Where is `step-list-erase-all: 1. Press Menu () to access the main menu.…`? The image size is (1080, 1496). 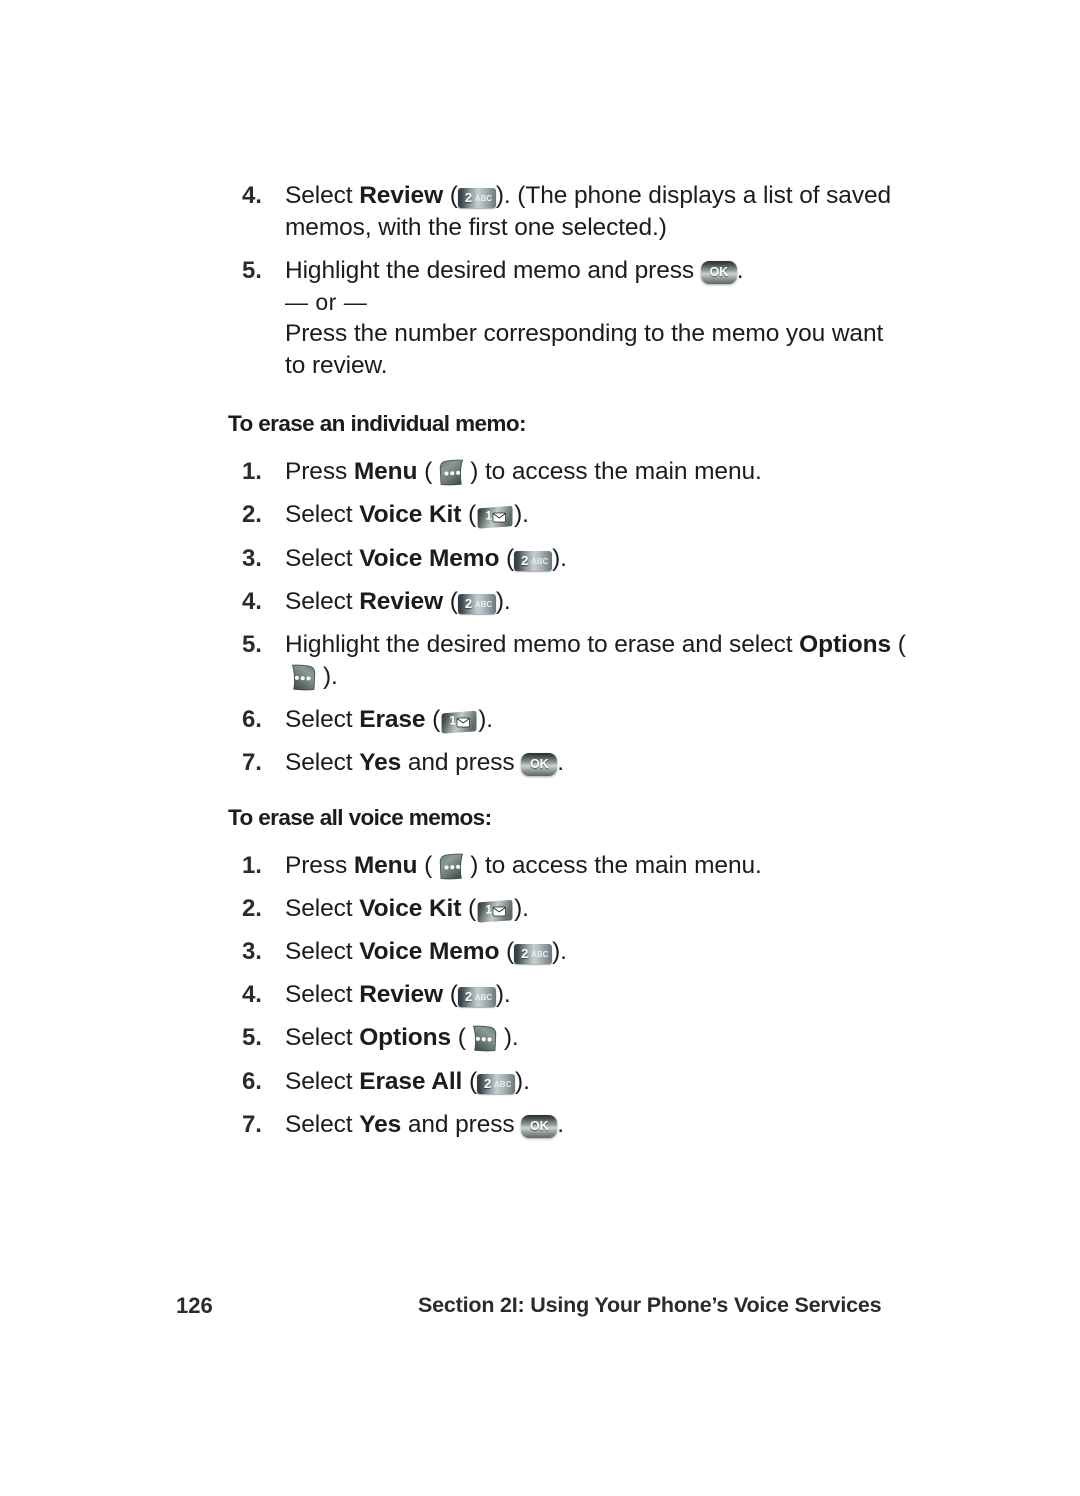 step-list-erase-all: 1. Press Menu () to access the main menu.… is located at coordinates (568, 995).